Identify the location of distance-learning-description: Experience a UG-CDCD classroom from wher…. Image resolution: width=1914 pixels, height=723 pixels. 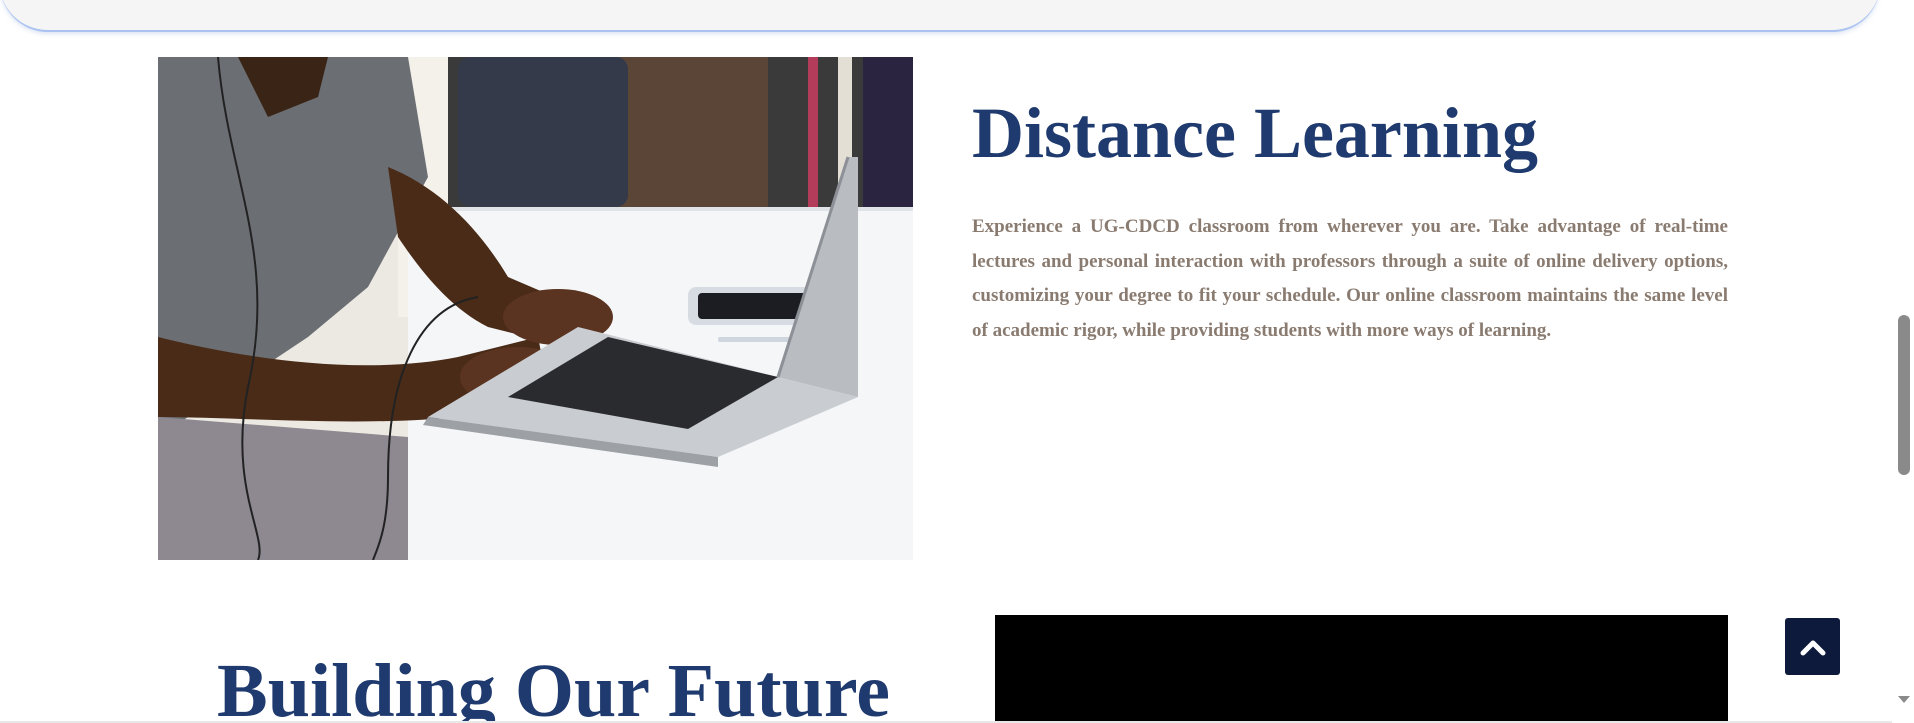
(1350, 278).